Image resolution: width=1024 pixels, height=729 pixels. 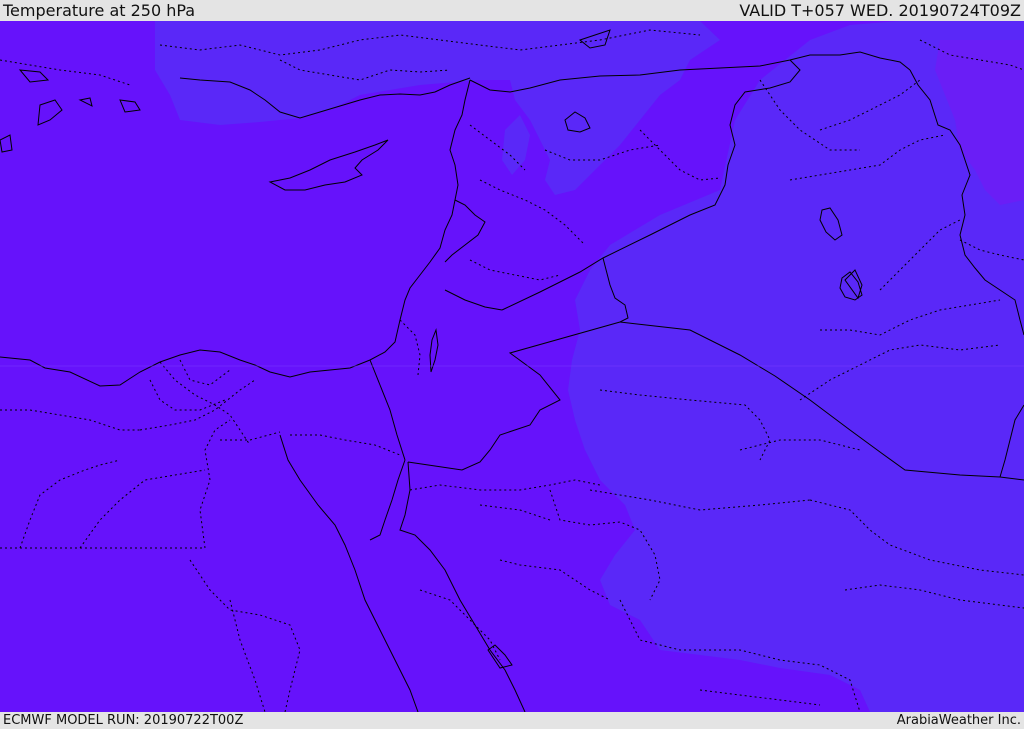 What do you see at coordinates (123, 720) in the screenshot?
I see `model-run-label: ECMWF MODEL RUN: 20190722T00Z` at bounding box center [123, 720].